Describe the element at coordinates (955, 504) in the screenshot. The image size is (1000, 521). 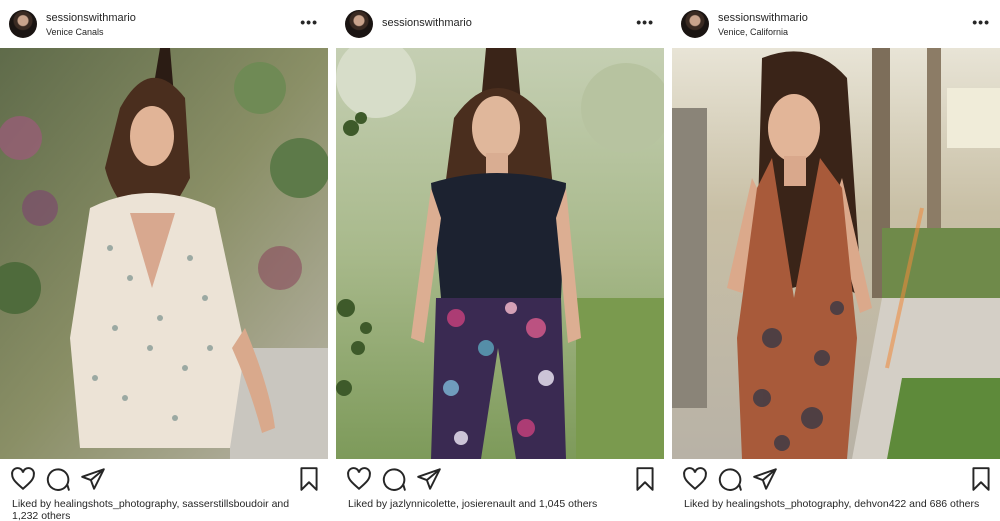
I see `others-link: 686 others` at that location.